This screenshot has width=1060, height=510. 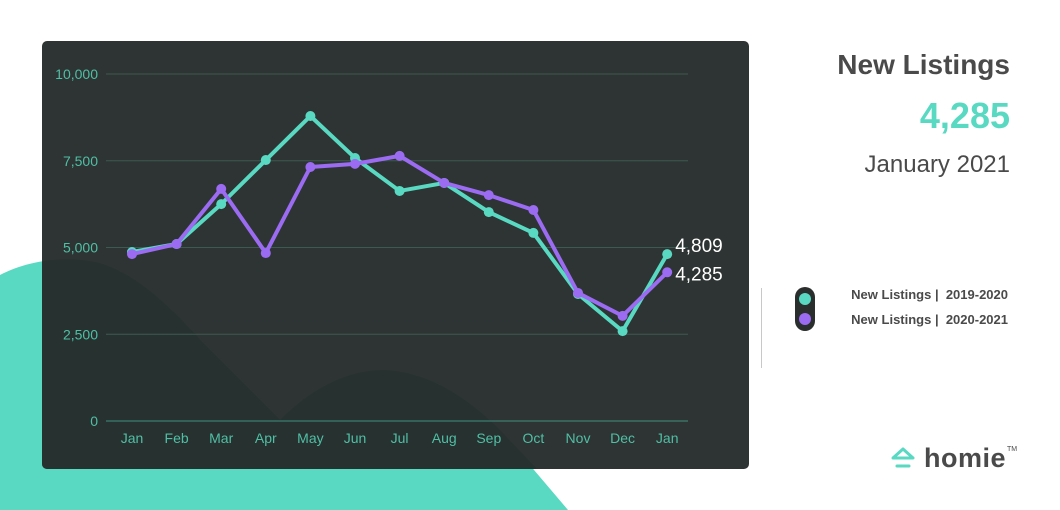 What do you see at coordinates (1012, 449) in the screenshot?
I see `trademark: TM` at bounding box center [1012, 449].